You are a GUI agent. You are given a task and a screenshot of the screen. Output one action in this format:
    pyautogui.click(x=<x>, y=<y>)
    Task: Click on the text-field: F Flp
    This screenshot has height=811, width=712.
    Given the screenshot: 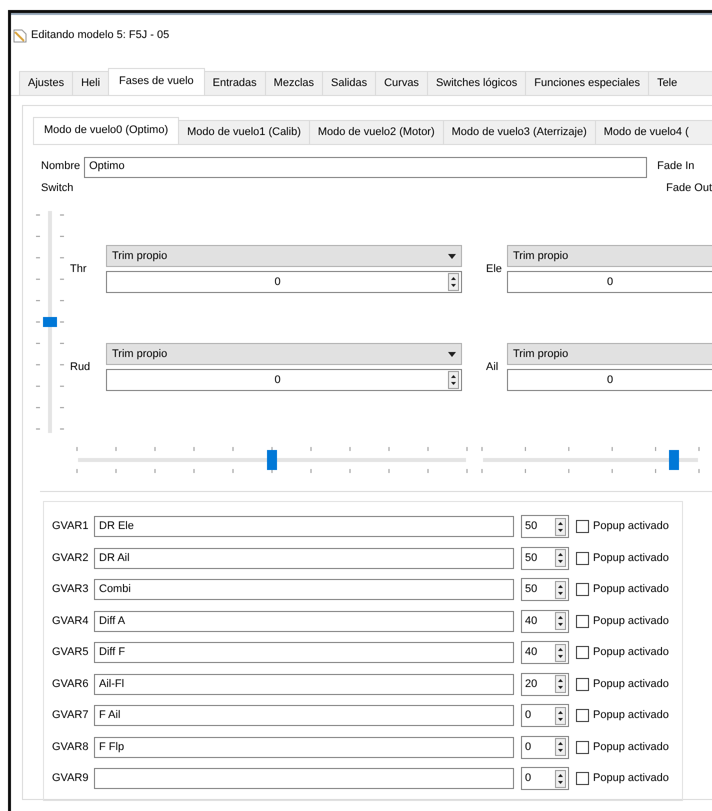 What is the action you would take?
    pyautogui.click(x=304, y=747)
    